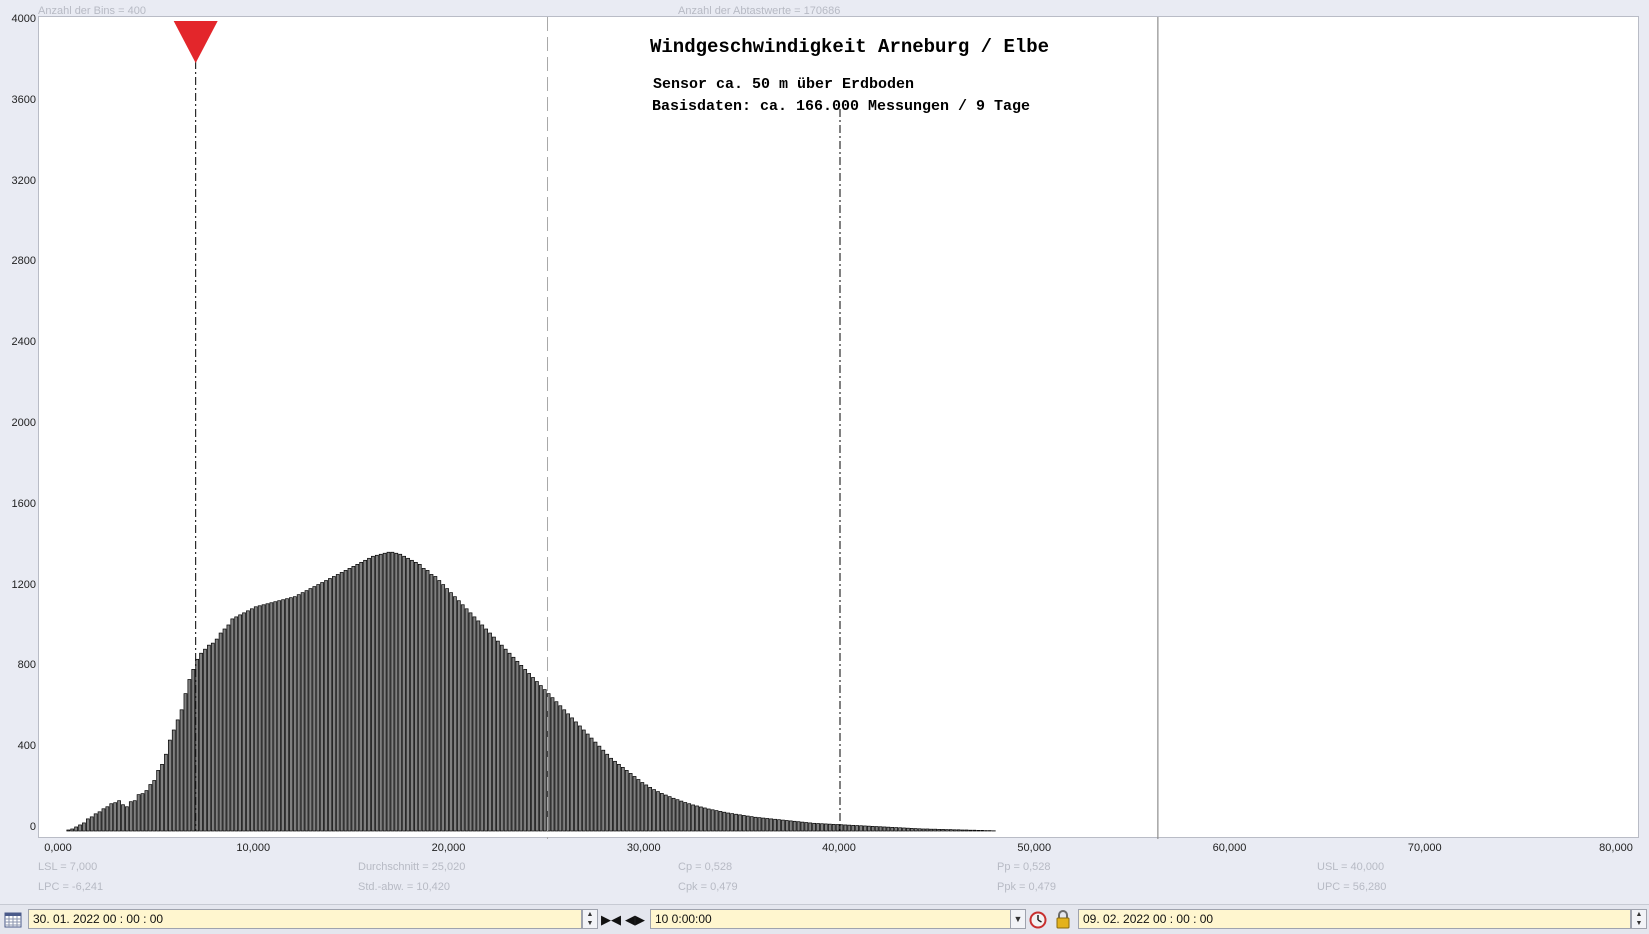 This screenshot has width=1649, height=934. I want to click on y-tick-label: 2400, so click(18, 342).